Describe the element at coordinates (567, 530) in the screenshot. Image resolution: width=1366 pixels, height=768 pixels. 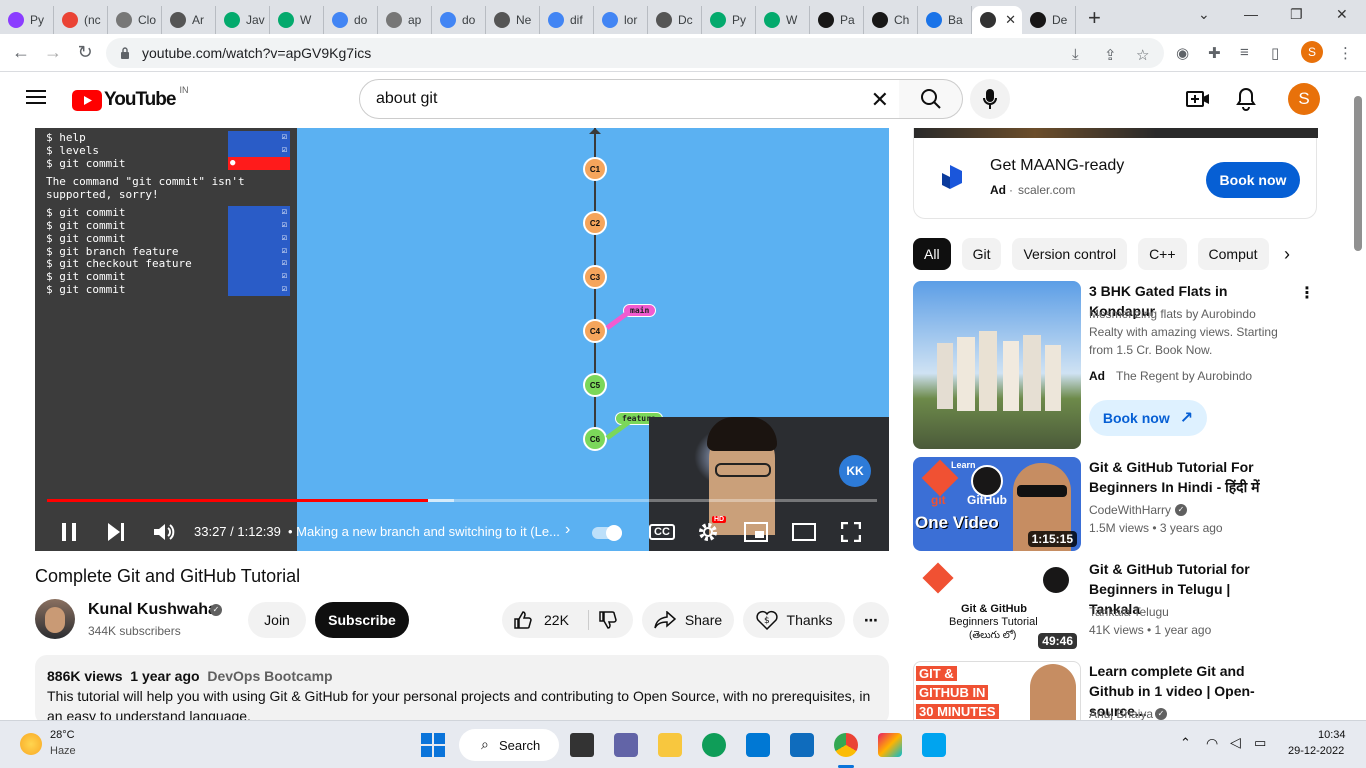
I see `chapter-chevron-icon: ›` at that location.